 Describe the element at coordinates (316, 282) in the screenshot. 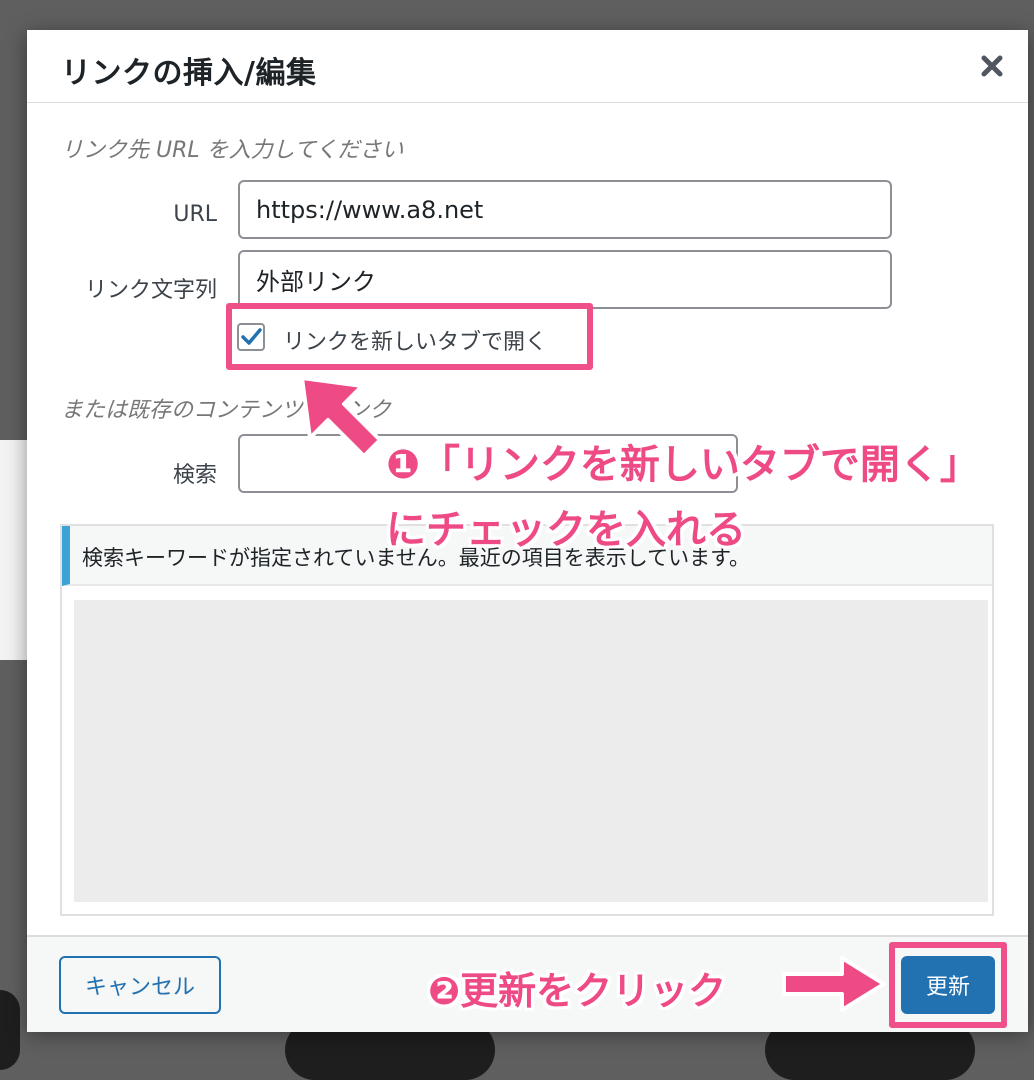

I see `link-text-input-value: 外部リンク` at that location.